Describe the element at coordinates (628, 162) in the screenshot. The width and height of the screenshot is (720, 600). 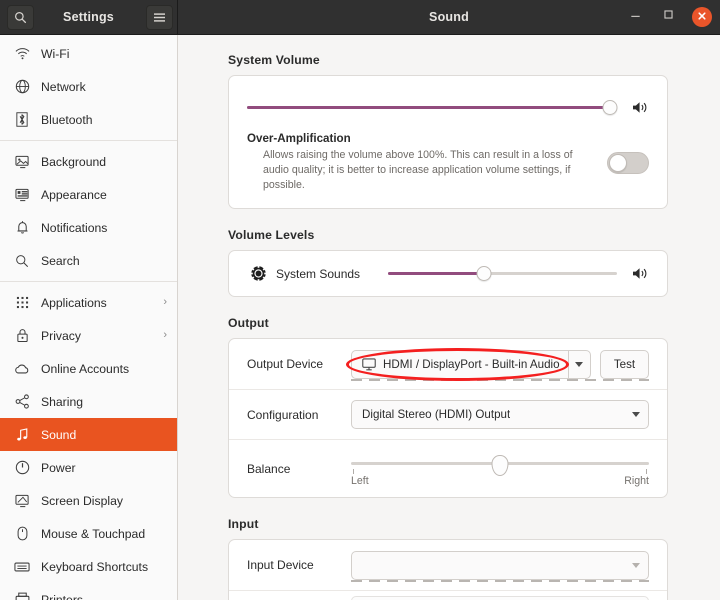
I see `over-amplification-toggle` at that location.